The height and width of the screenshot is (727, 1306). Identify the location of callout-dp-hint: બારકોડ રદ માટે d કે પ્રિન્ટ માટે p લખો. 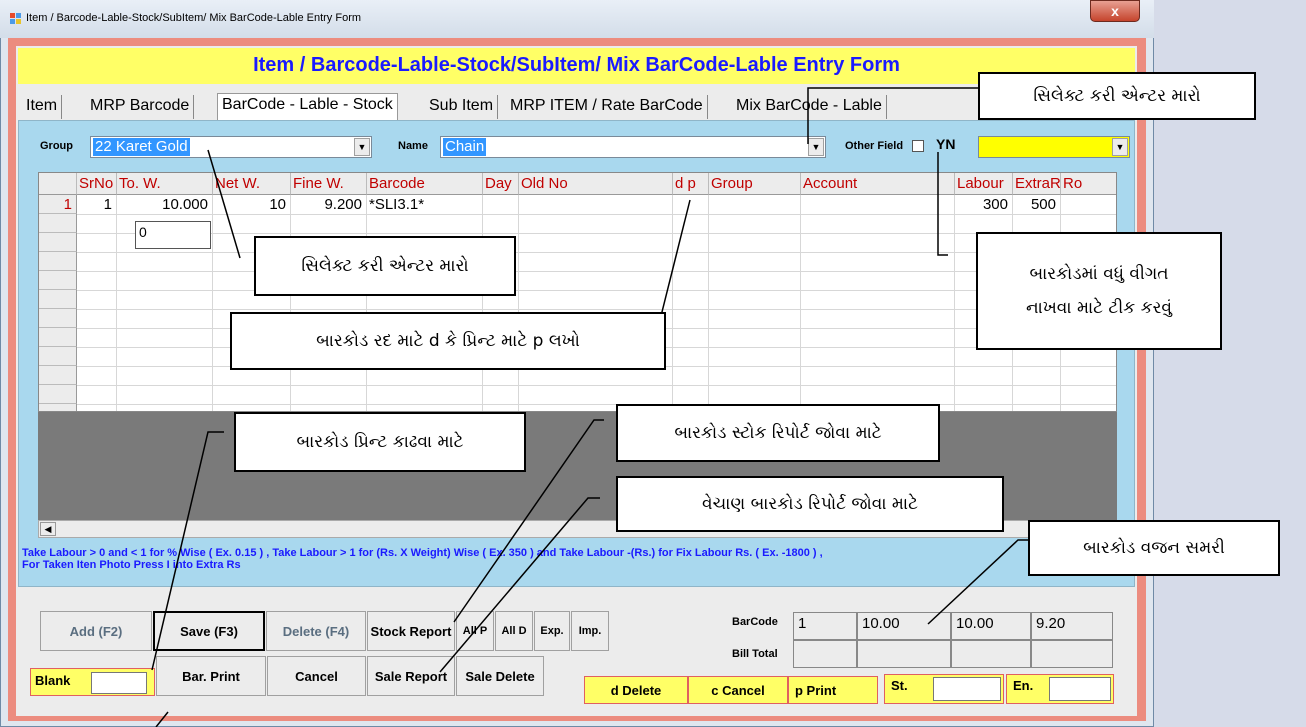
(448, 341).